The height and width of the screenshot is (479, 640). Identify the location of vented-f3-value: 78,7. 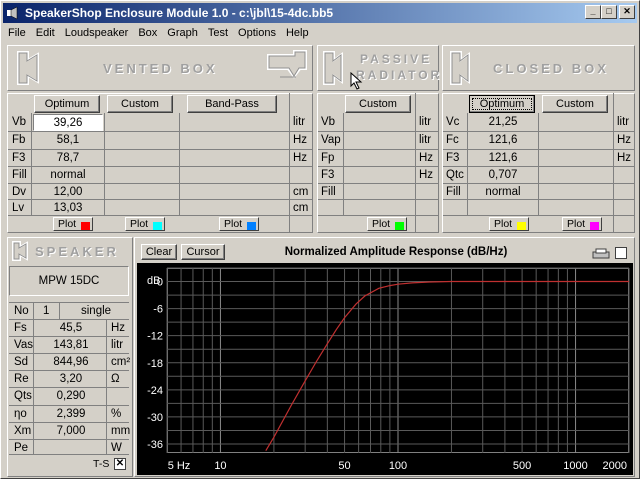
(68, 158).